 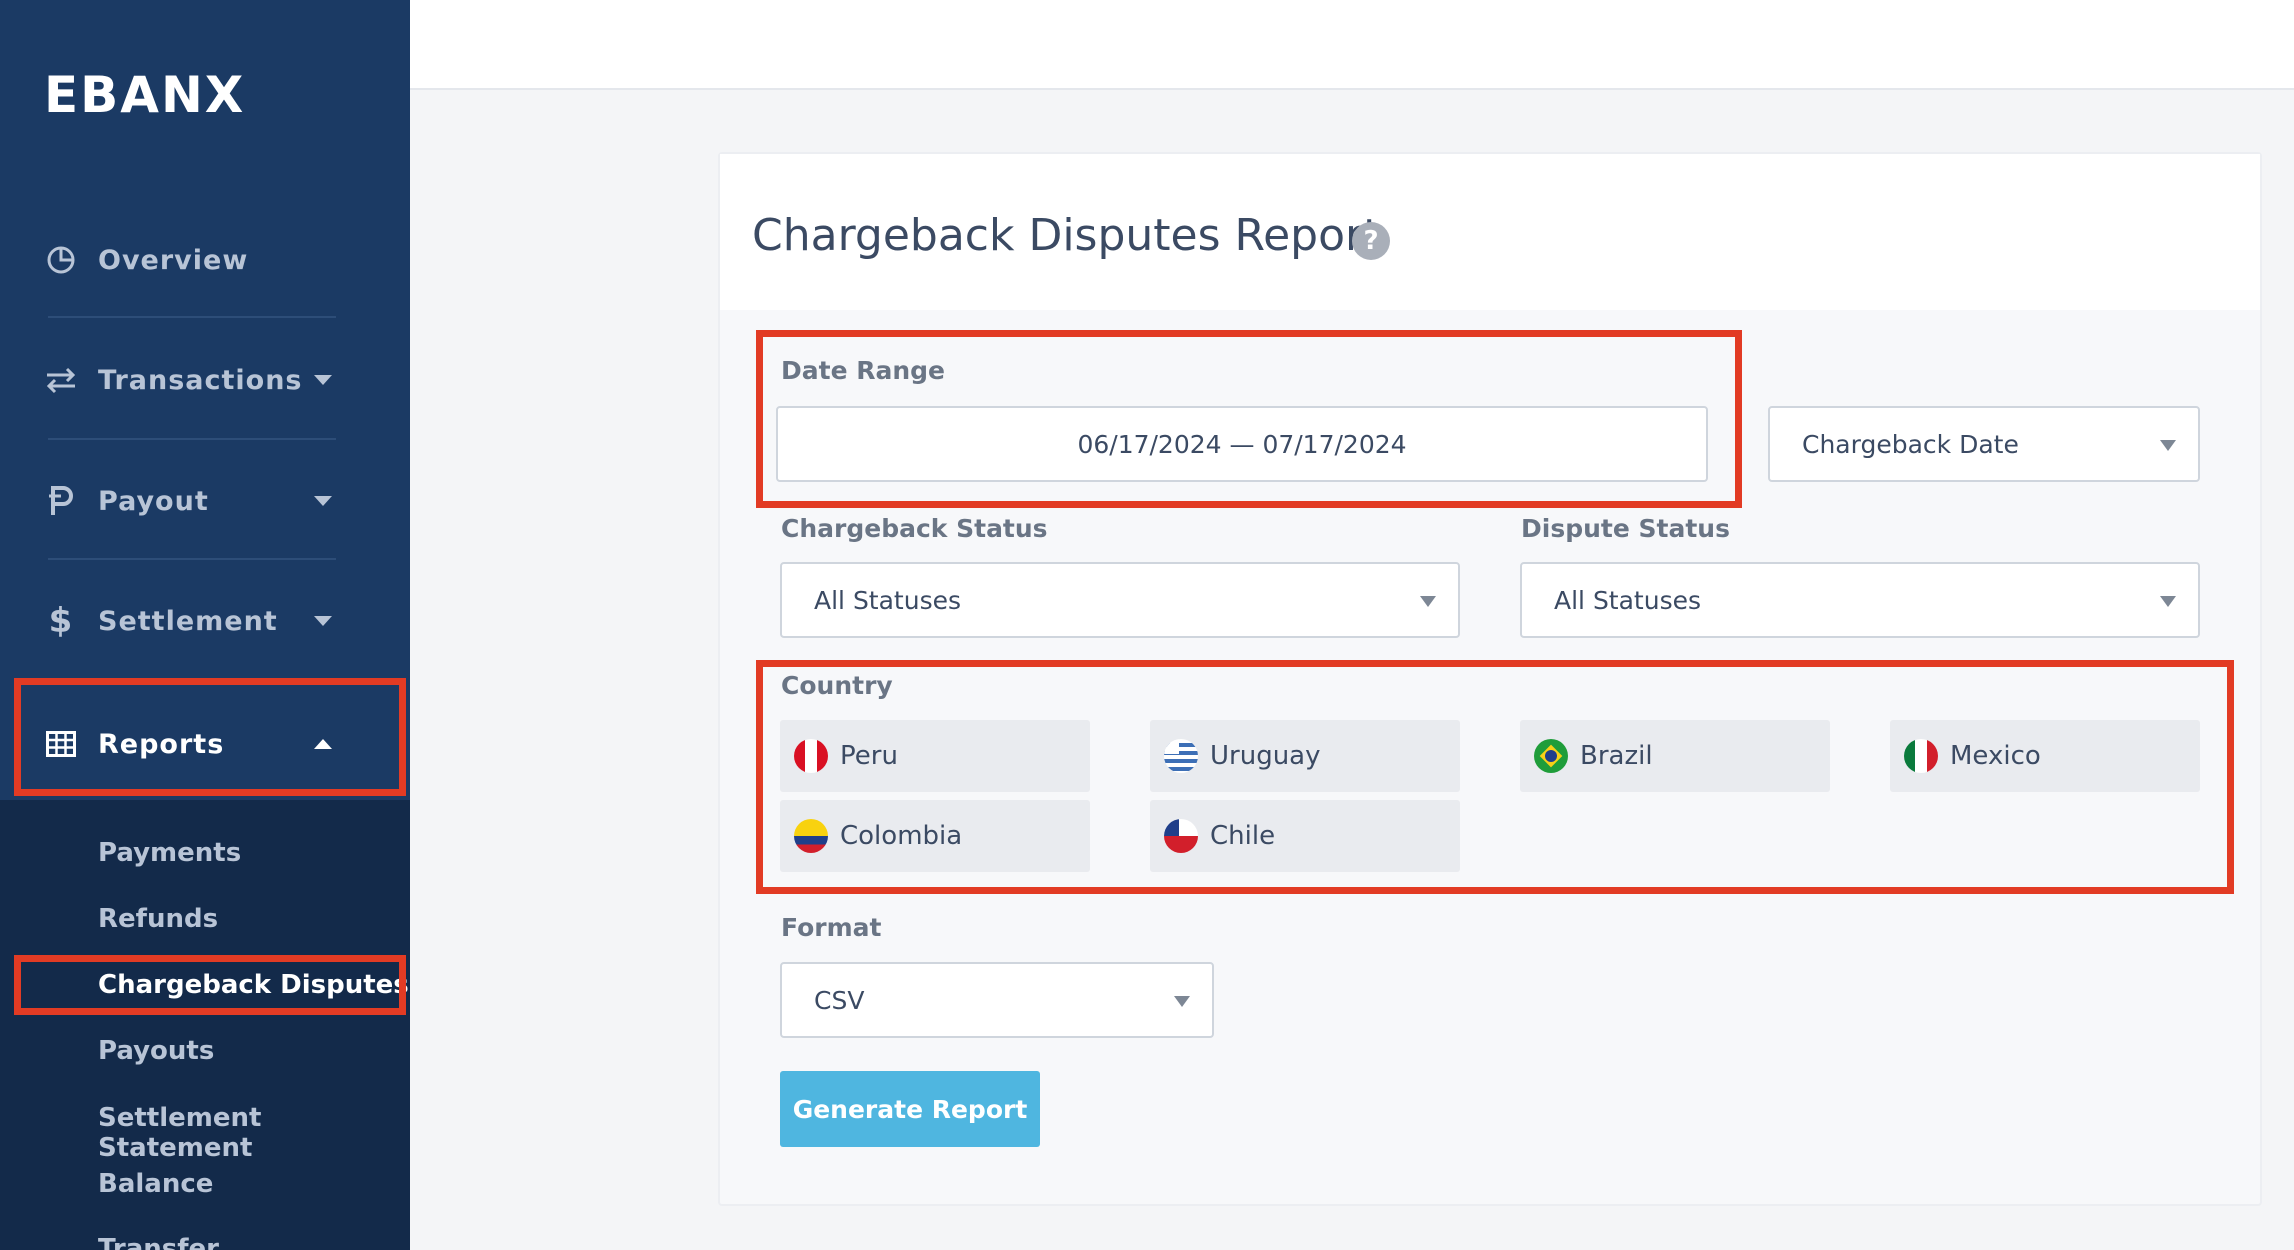 I want to click on card-header: Chargeback Disputes Report ?, so click(x=1490, y=232).